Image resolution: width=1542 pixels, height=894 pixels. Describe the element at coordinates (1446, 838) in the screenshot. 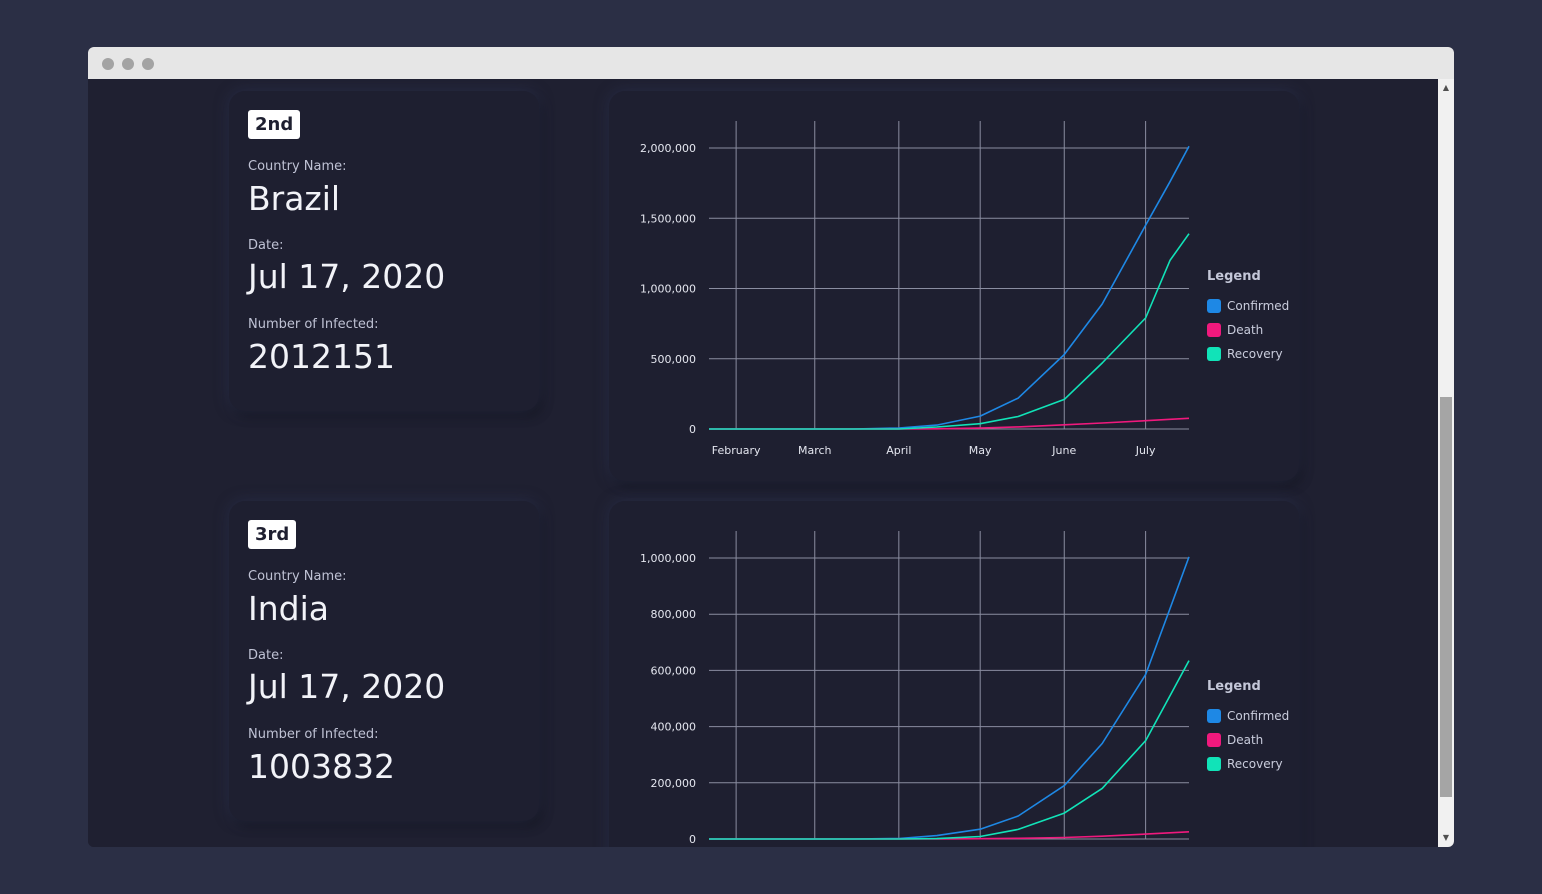

I see `scroll-down-arrow-icon: ▼` at that location.